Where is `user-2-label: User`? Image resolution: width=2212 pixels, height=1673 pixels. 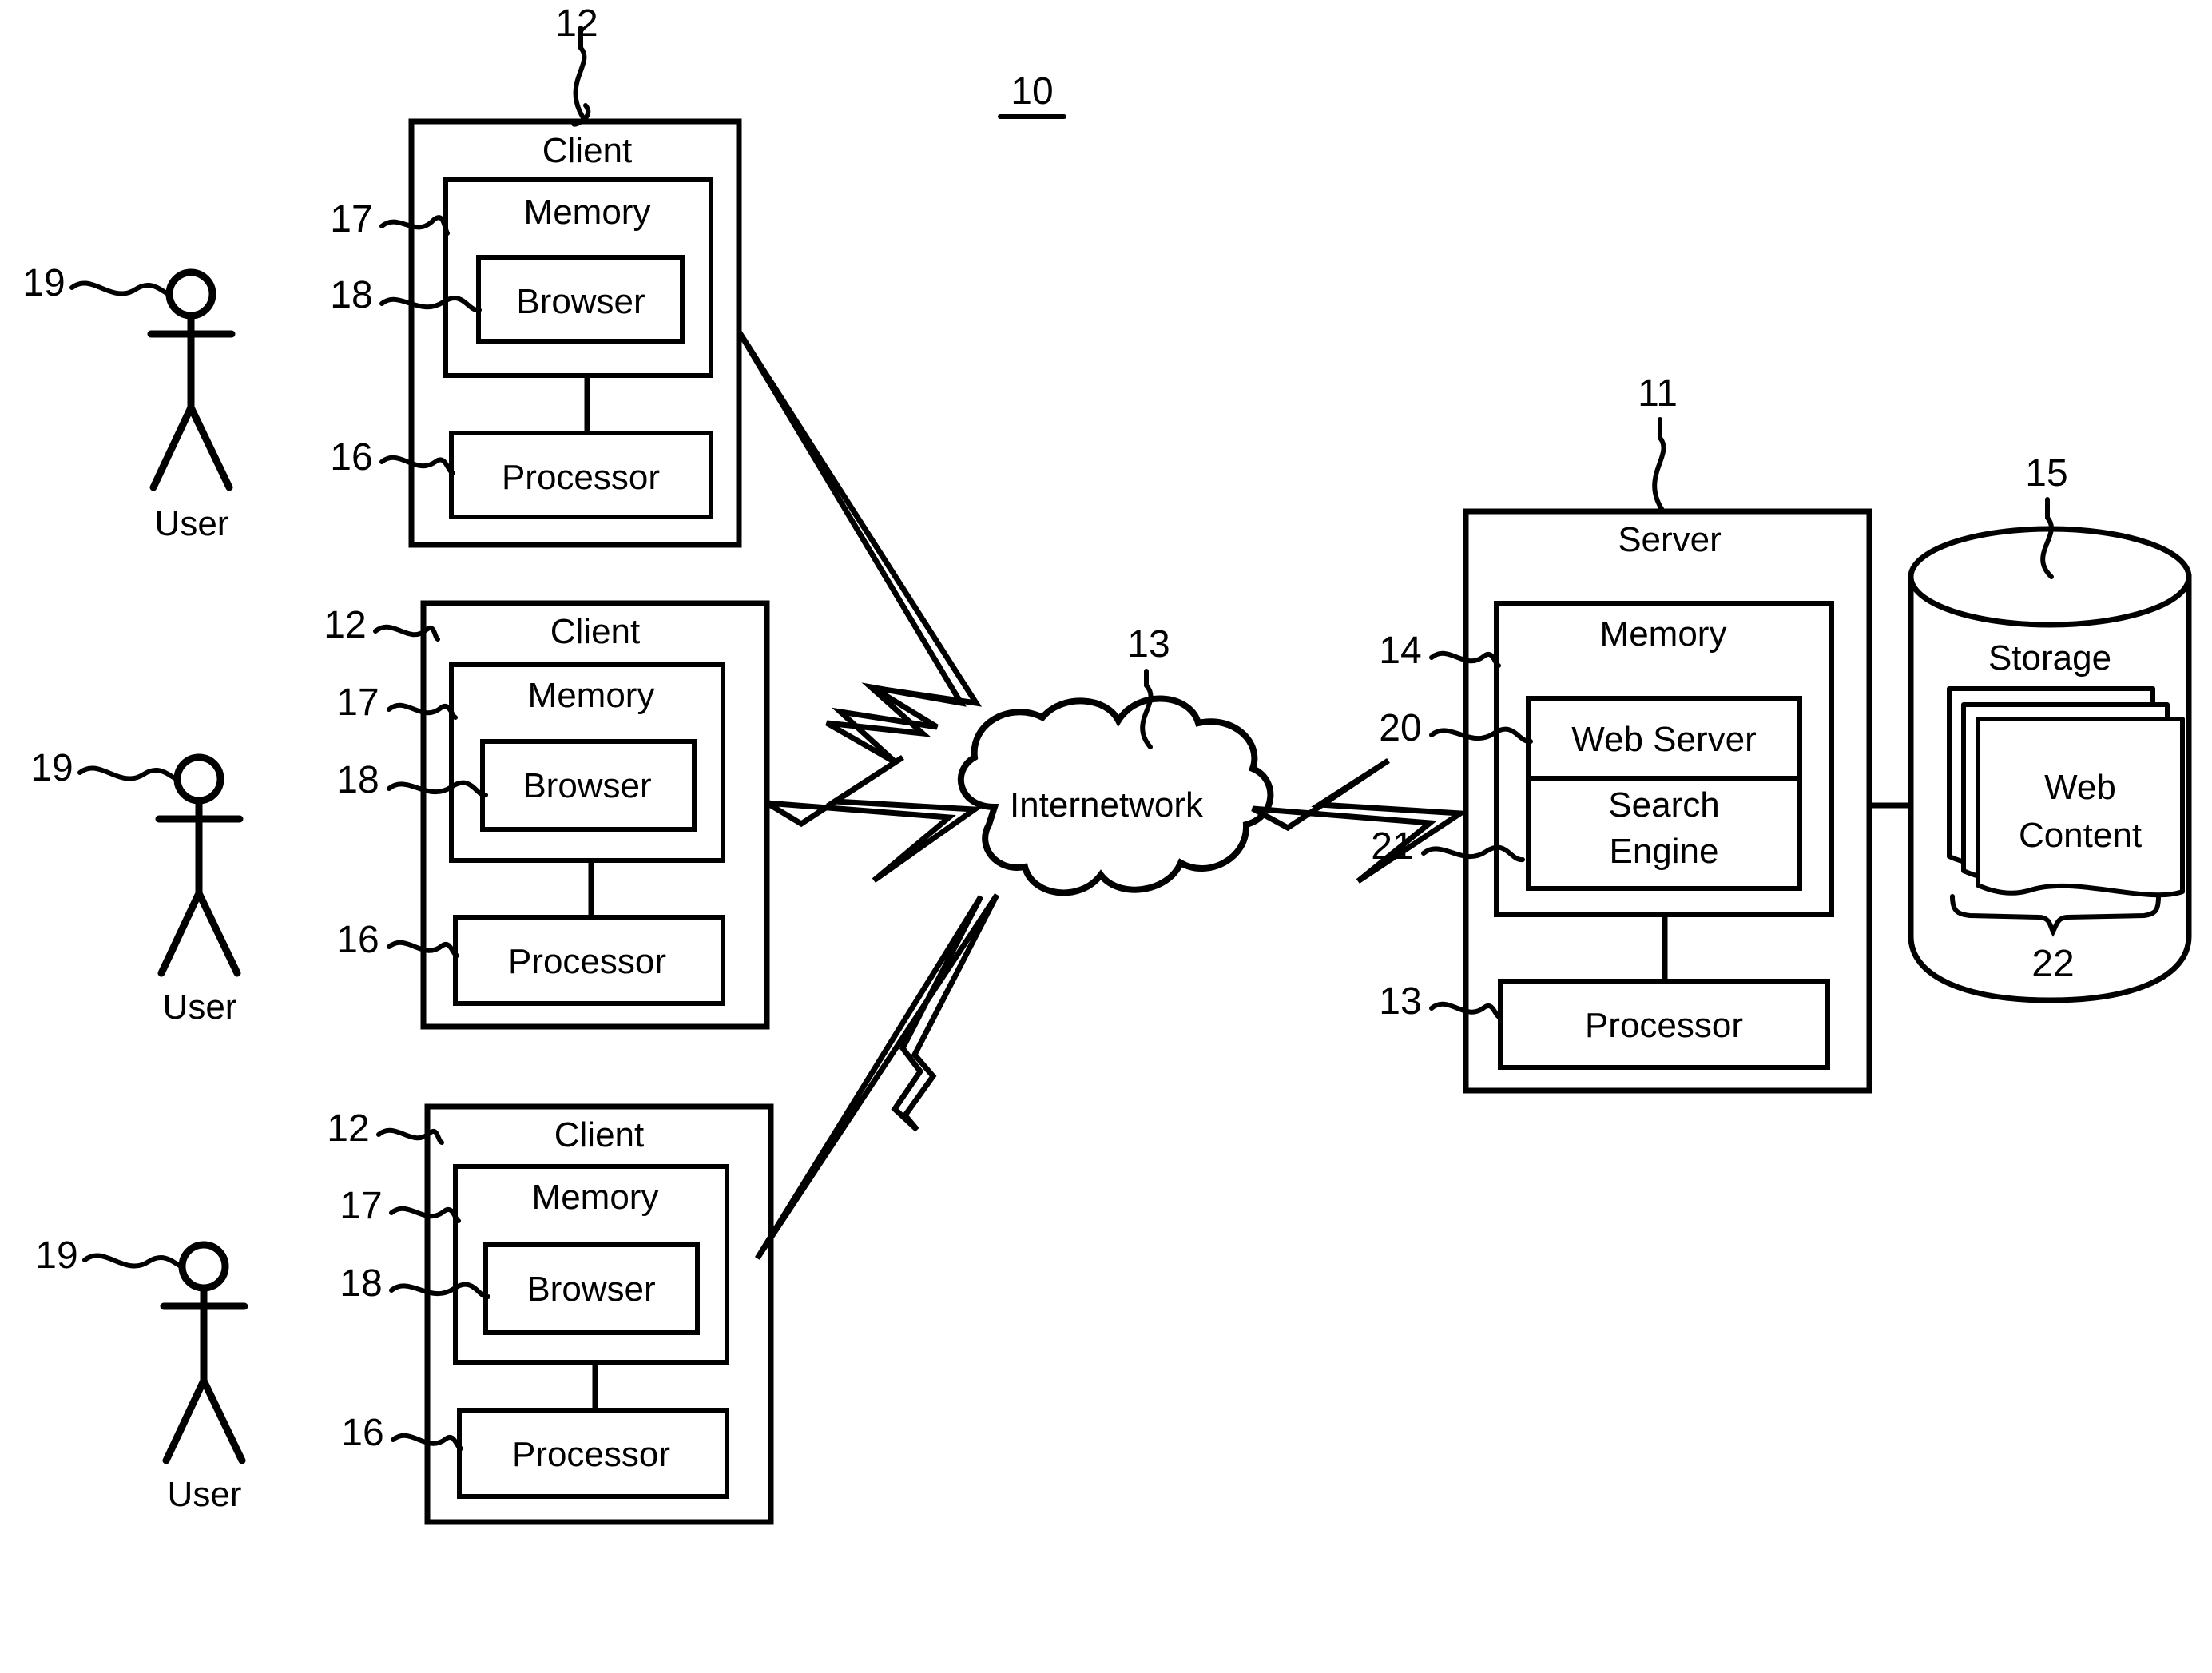 user-2-label: User is located at coordinates (200, 1008).